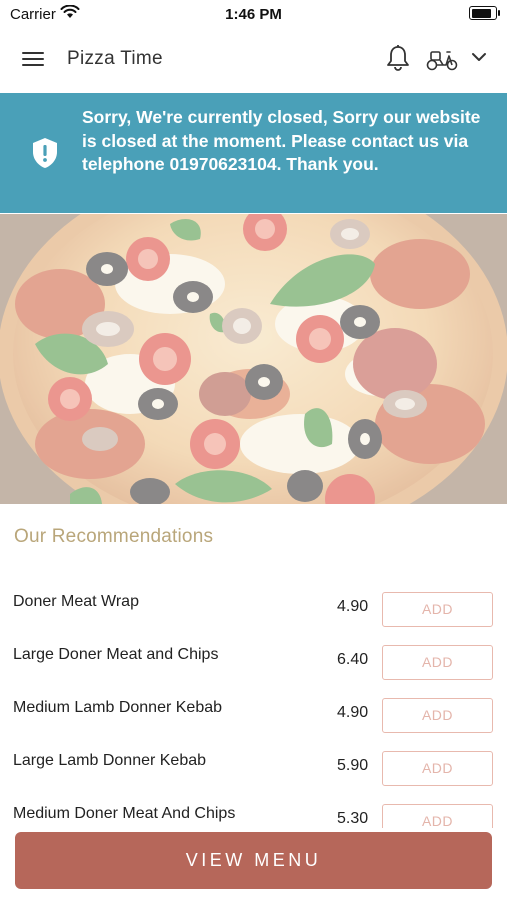 The image size is (507, 900). I want to click on status-bar: Carrier 1:46 PM, so click(253, 14).